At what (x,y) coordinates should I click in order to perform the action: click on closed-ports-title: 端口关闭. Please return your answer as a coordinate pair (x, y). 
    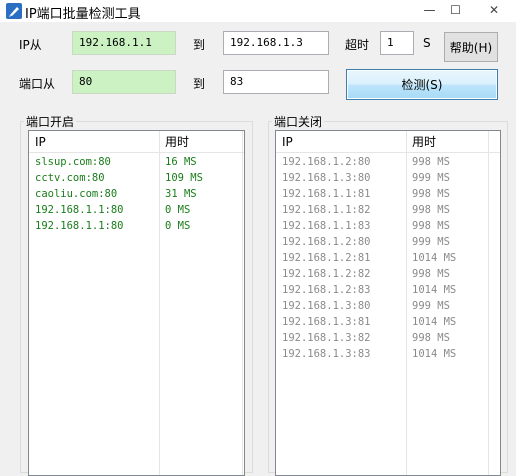
    Looking at the image, I should click on (298, 121).